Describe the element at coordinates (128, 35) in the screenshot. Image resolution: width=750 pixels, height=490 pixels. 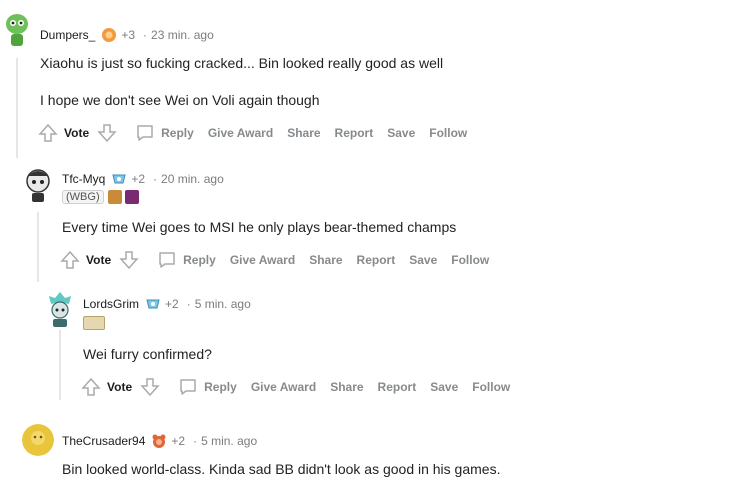
I see `award-count: +3` at that location.